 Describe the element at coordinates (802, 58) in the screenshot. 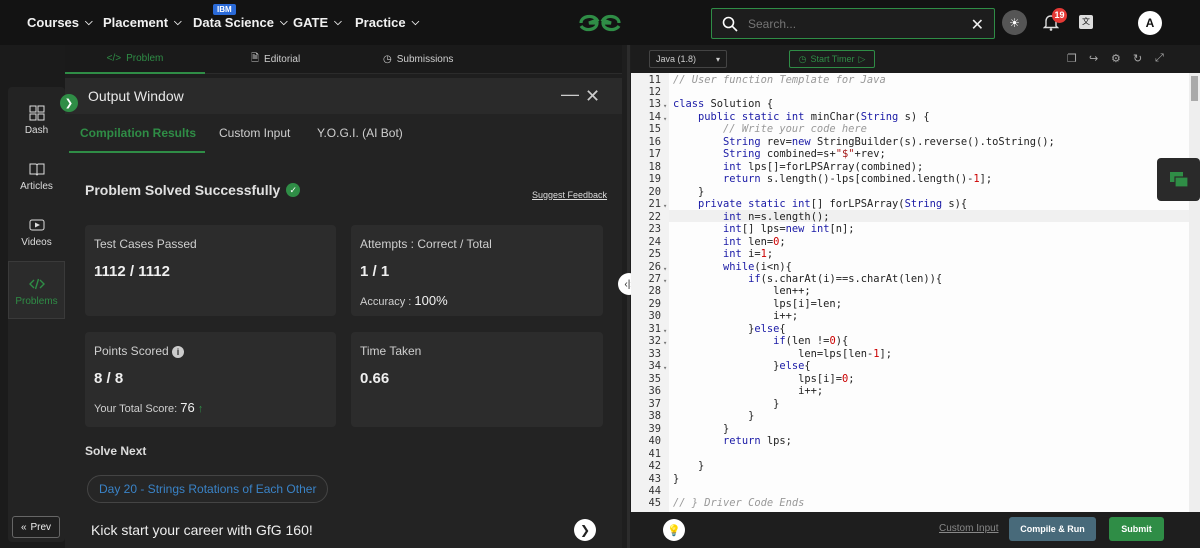

I see `timer-icon: ◷` at that location.